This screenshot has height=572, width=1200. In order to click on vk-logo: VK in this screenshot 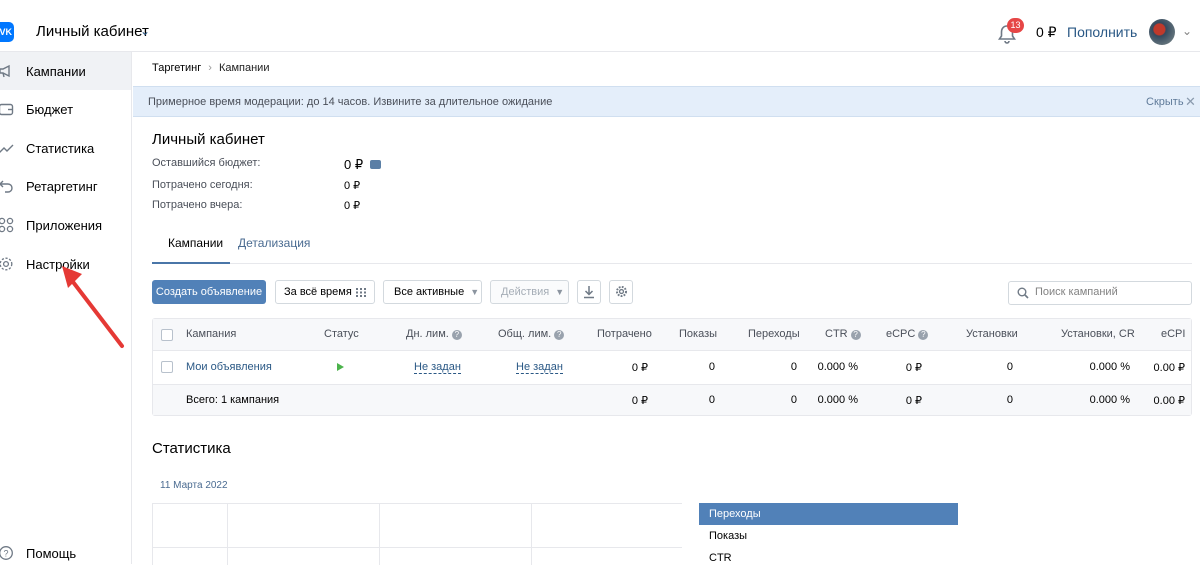, I will do `click(7, 32)`.